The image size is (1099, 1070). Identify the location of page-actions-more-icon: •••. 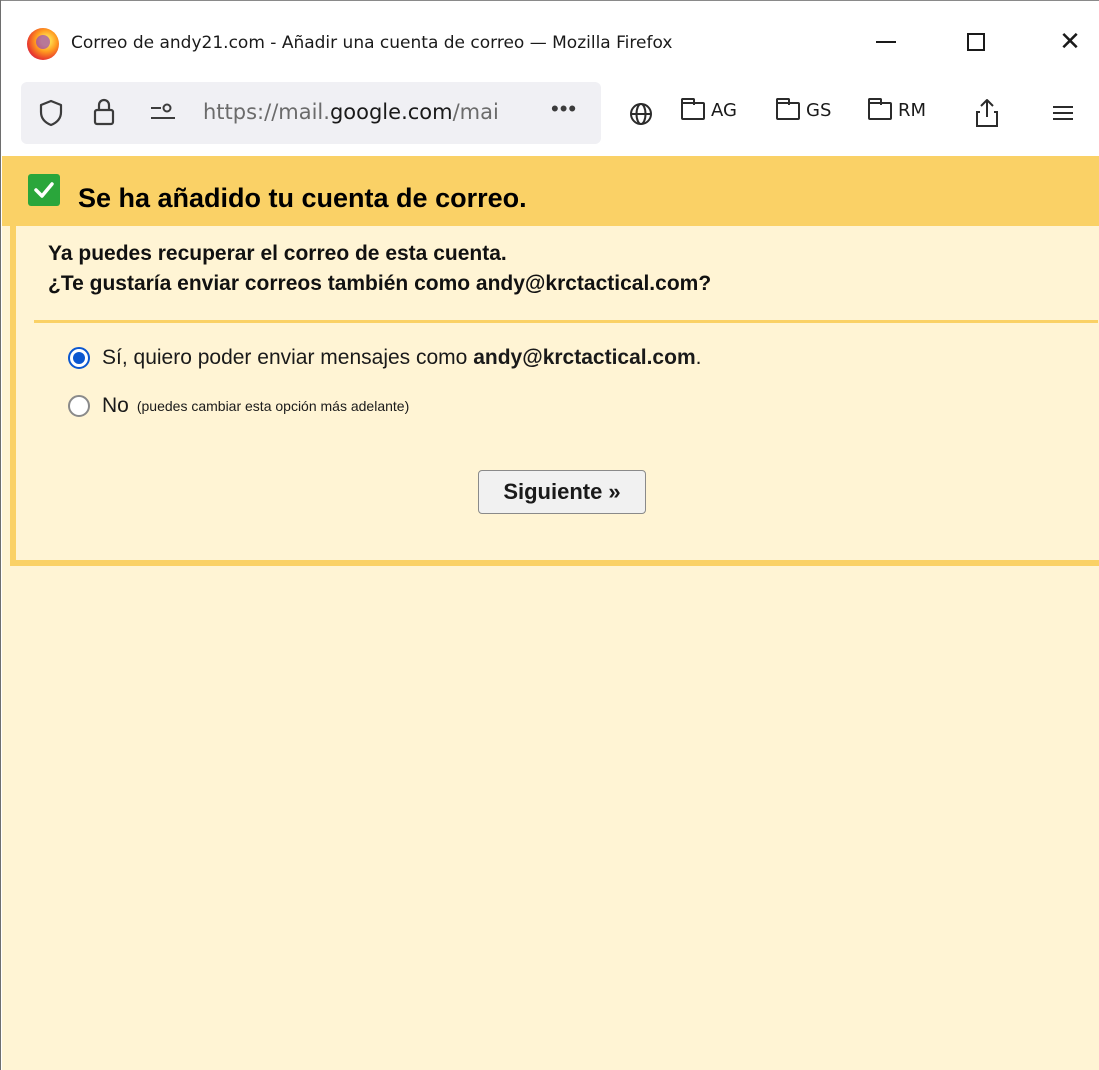
(564, 109).